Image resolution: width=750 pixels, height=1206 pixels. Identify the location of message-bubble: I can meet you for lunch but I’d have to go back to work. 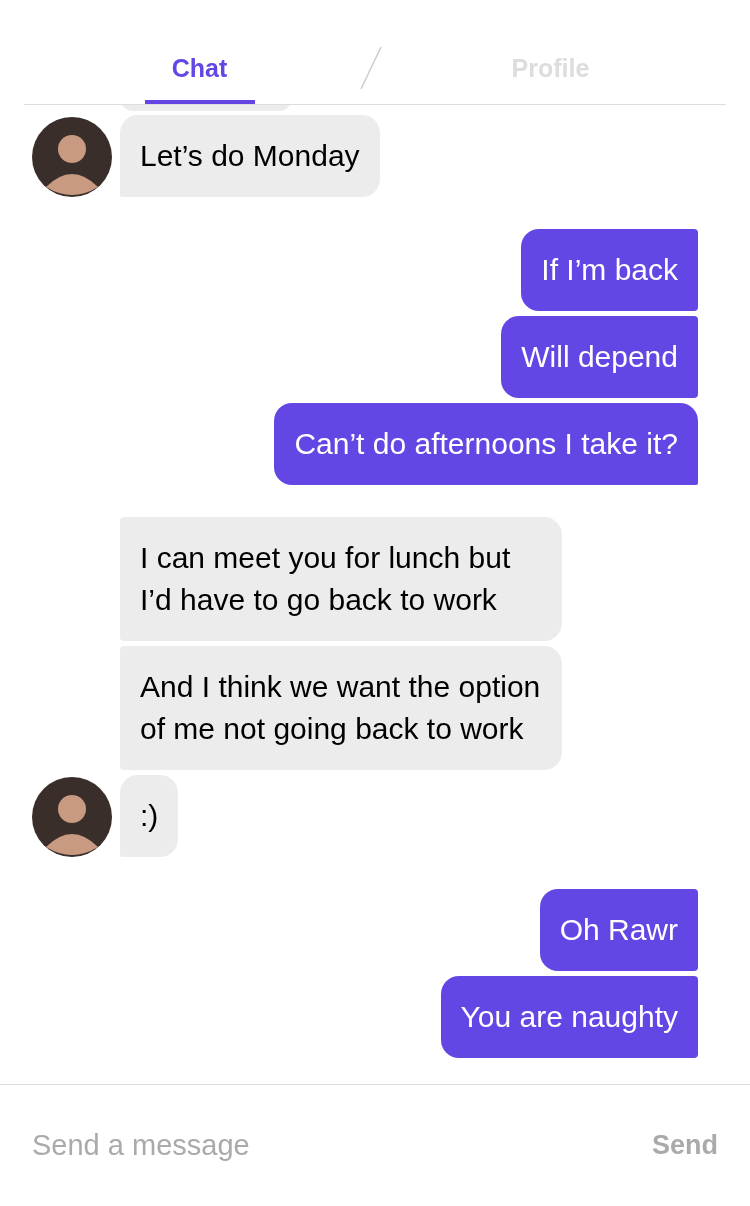
(341, 579).